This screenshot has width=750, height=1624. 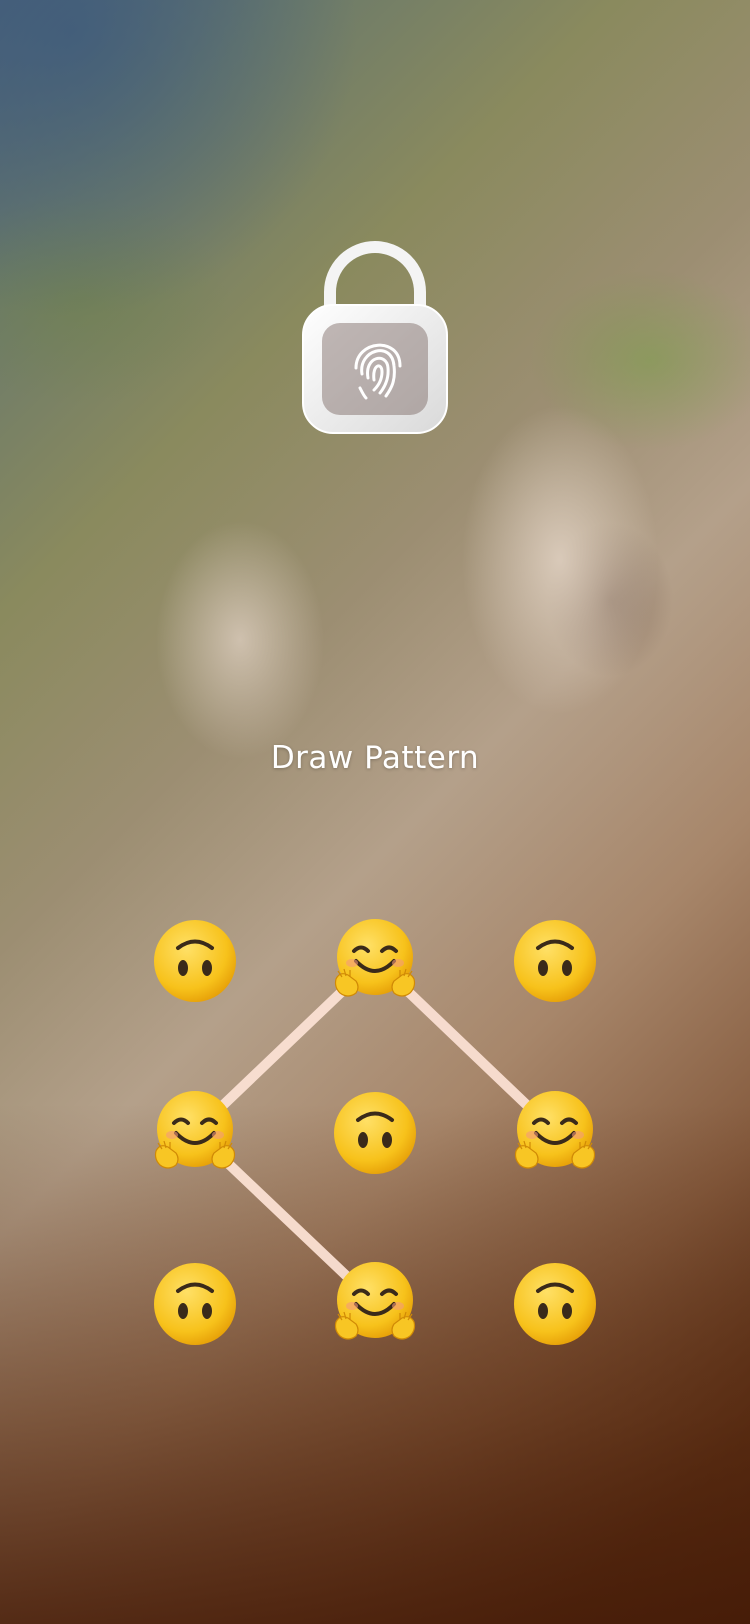 I want to click on fingerprint-padlock-icon, so click(x=375, y=337).